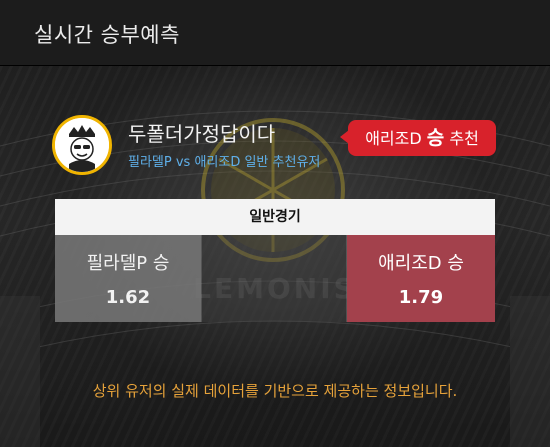  I want to click on away-win-label: 애리조D 승, so click(421, 263).